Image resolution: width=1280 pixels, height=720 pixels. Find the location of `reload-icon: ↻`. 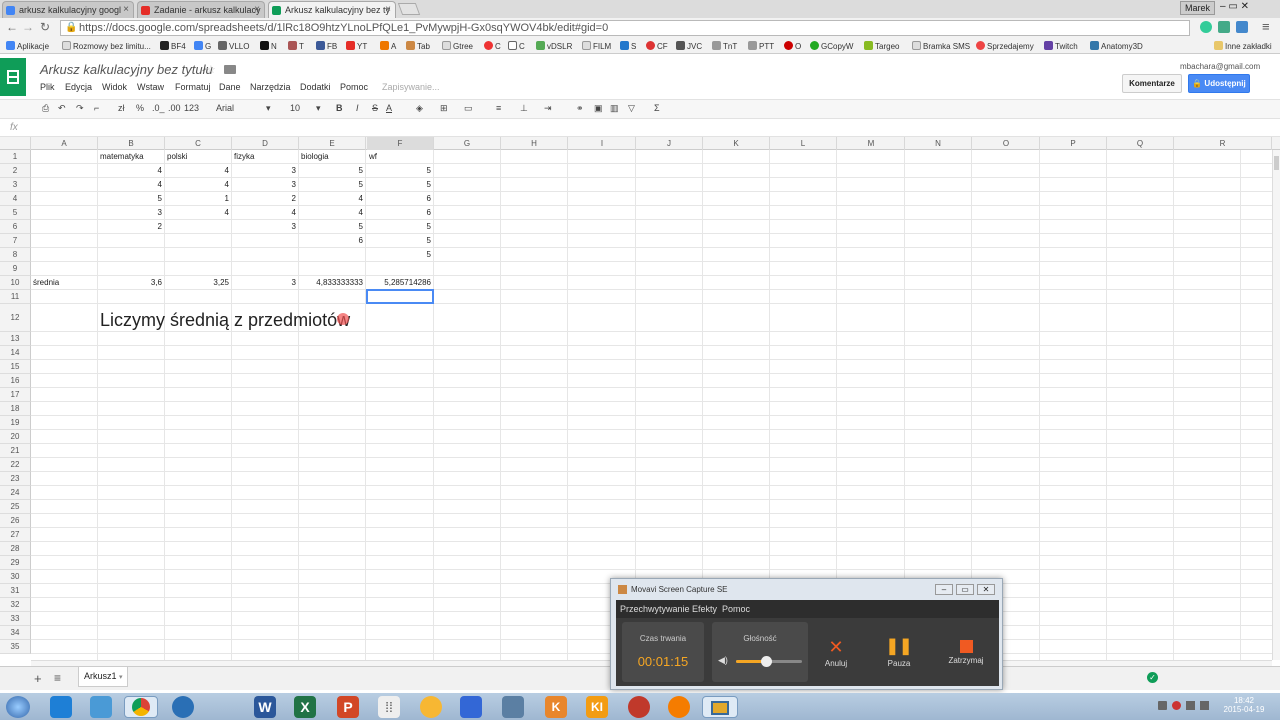

reload-icon: ↻ is located at coordinates (45, 27).